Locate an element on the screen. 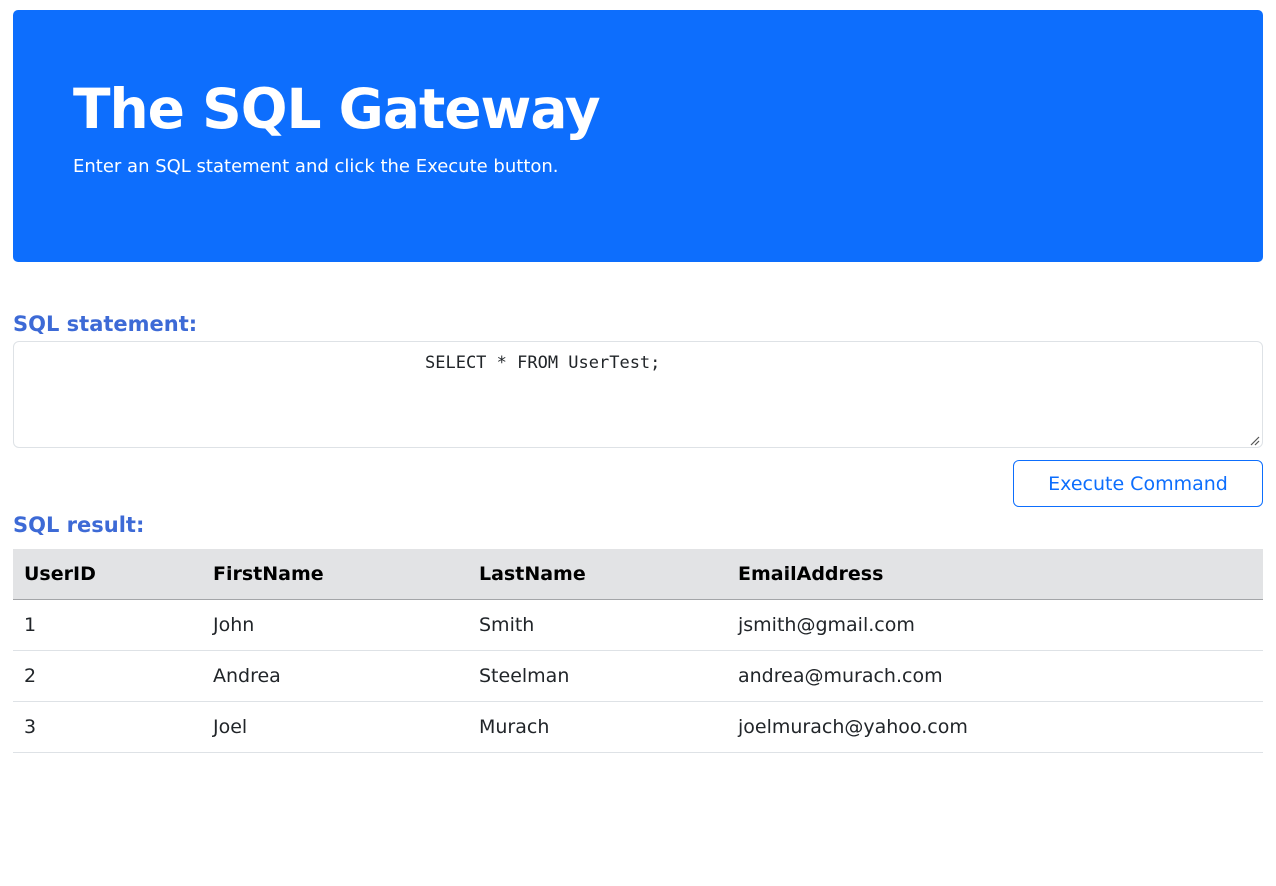 The width and height of the screenshot is (1276, 886). sql-statement-label: SQL statement: is located at coordinates (105, 324).